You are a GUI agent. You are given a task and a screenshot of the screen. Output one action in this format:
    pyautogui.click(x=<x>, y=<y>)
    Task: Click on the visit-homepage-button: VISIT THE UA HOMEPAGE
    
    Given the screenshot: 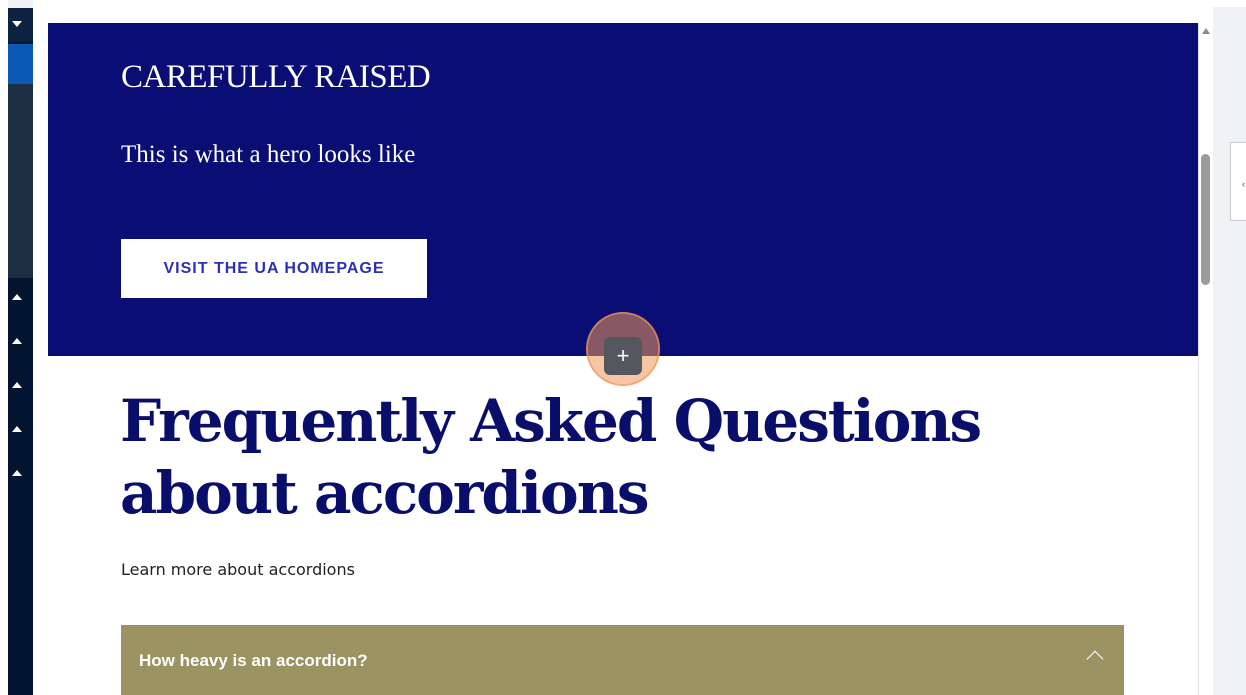 What is the action you would take?
    pyautogui.click(x=274, y=268)
    